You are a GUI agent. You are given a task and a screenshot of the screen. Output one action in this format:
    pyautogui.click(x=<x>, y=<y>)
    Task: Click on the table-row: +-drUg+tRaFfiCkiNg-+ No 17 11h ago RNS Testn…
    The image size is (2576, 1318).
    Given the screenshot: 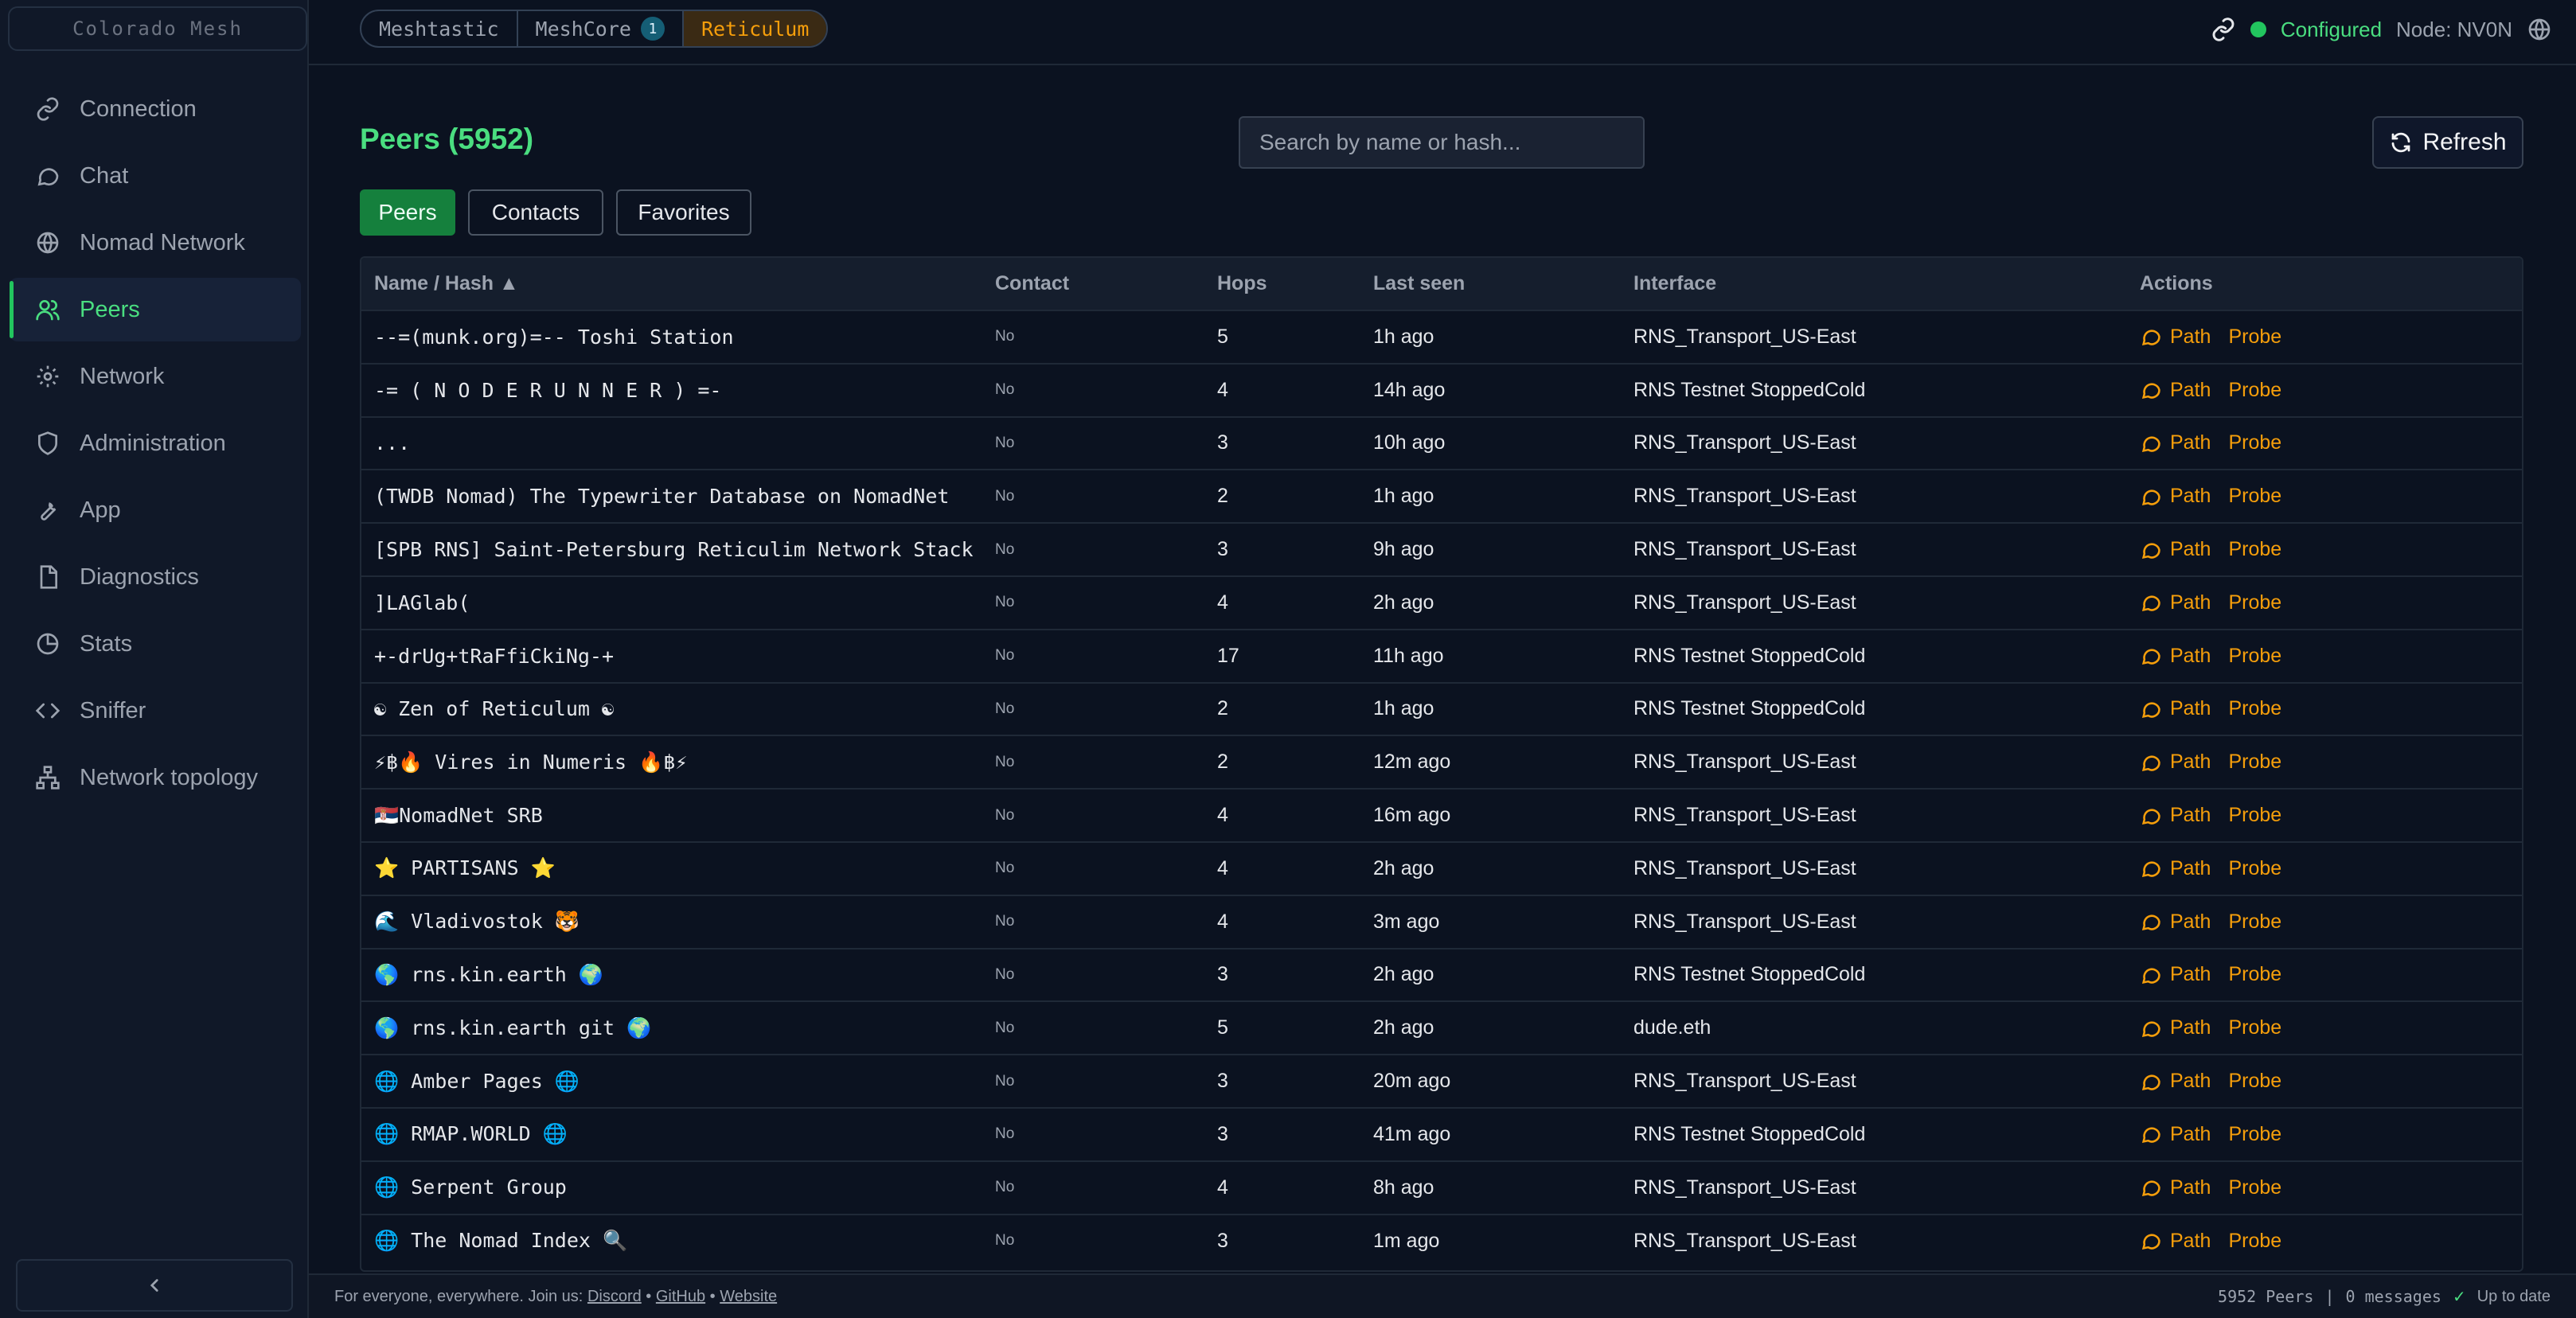 What is the action you would take?
    pyautogui.click(x=1441, y=656)
    